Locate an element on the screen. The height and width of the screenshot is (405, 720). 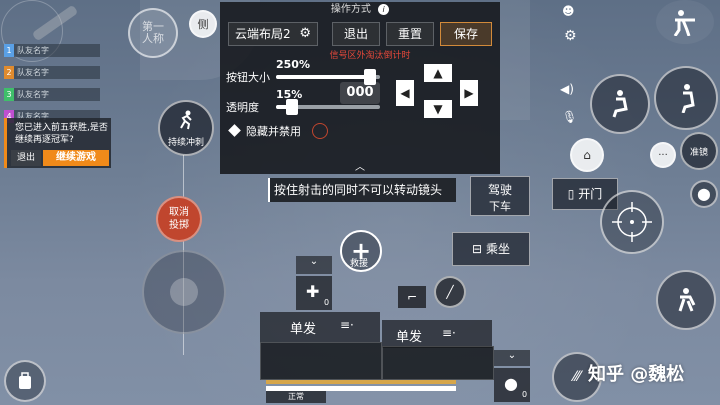
medkit-icon: ✚ is located at coordinates (313, 291).